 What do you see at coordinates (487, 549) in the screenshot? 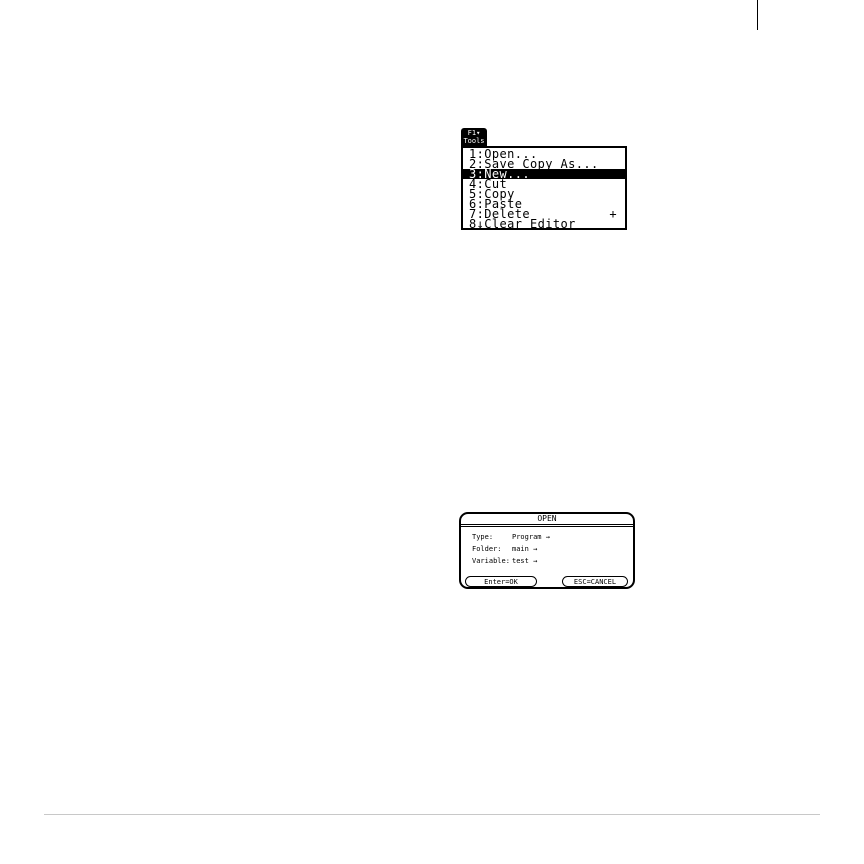
I see `folder-label: Folder:` at bounding box center [487, 549].